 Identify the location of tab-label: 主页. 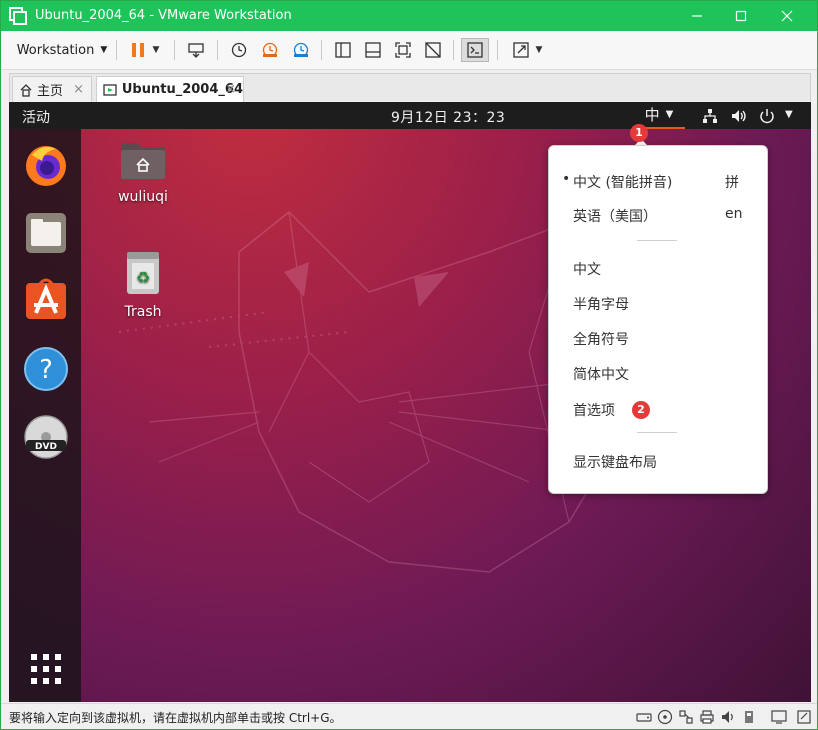
(50, 91).